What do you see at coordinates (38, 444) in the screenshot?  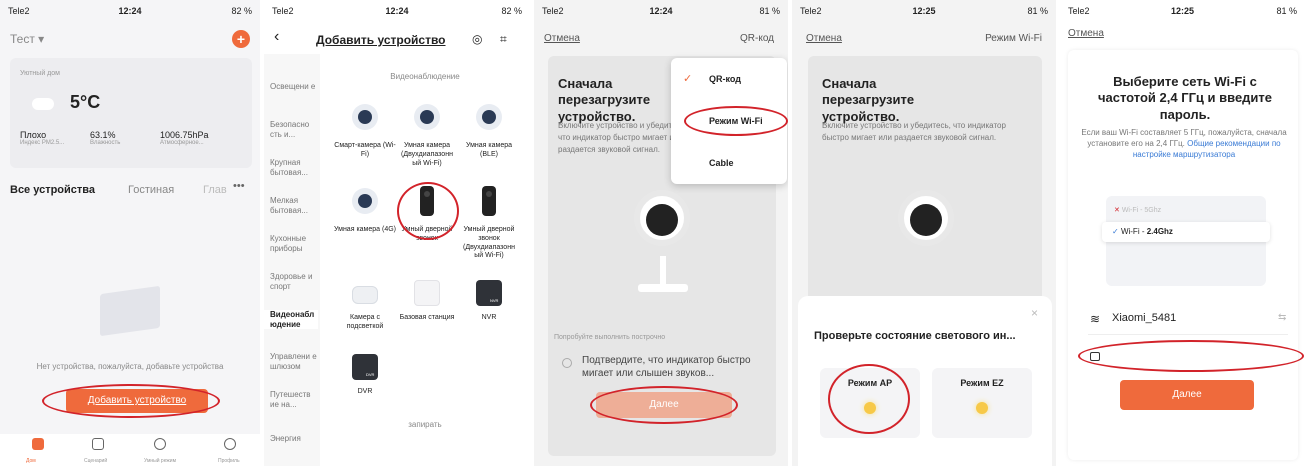 I see `home-icon` at bounding box center [38, 444].